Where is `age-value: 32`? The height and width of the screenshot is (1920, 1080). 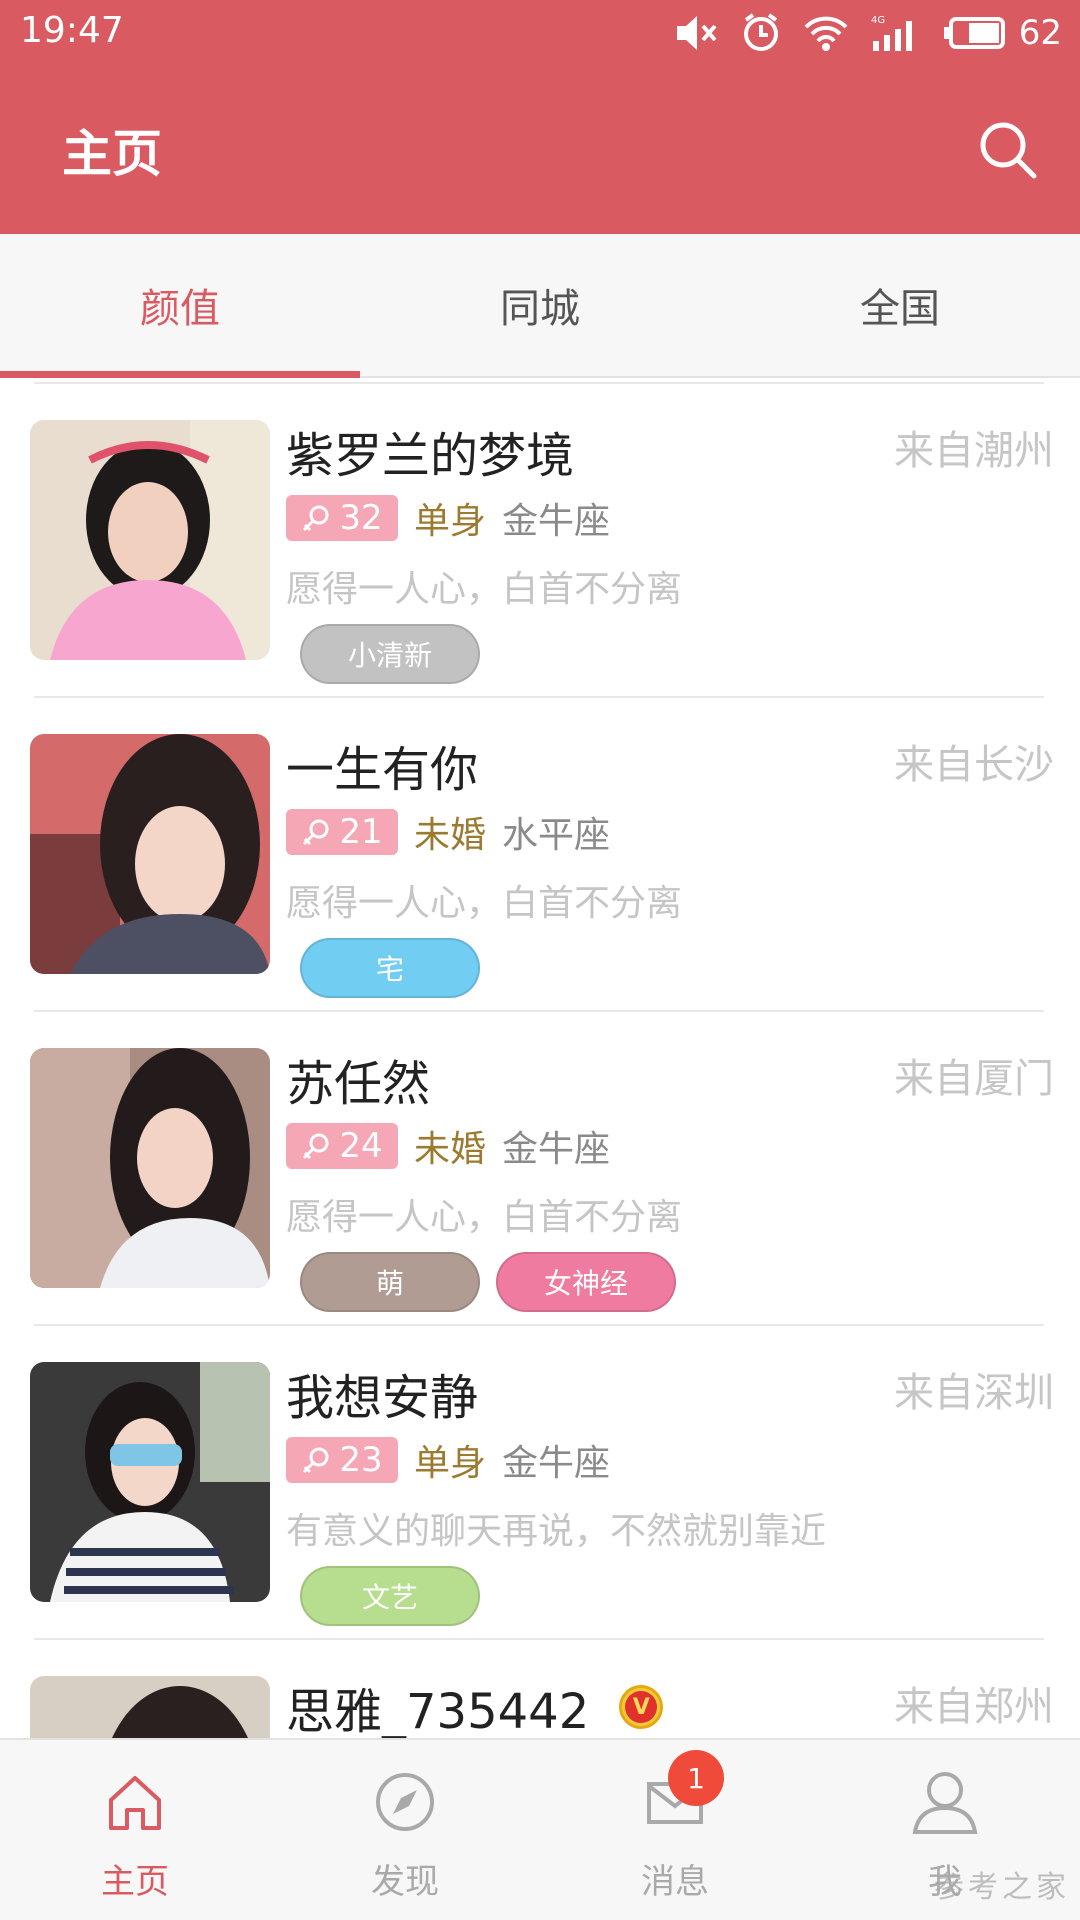 age-value: 32 is located at coordinates (361, 518).